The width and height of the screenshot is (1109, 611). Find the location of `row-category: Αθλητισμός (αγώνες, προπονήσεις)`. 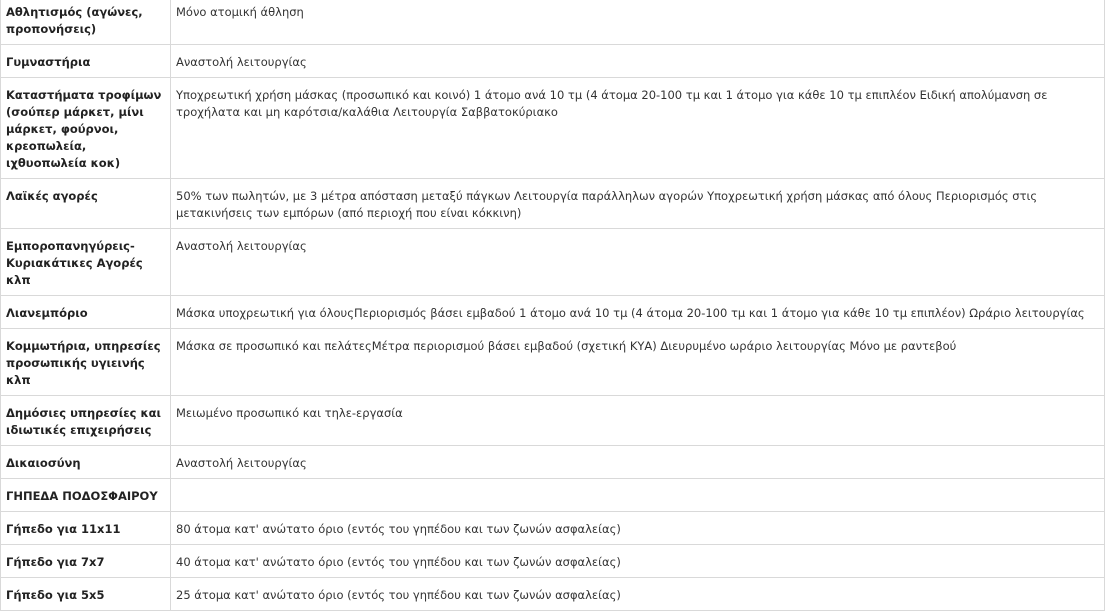

row-category: Αθλητισμός (αγώνες, προπονήσεις) is located at coordinates (85, 22).